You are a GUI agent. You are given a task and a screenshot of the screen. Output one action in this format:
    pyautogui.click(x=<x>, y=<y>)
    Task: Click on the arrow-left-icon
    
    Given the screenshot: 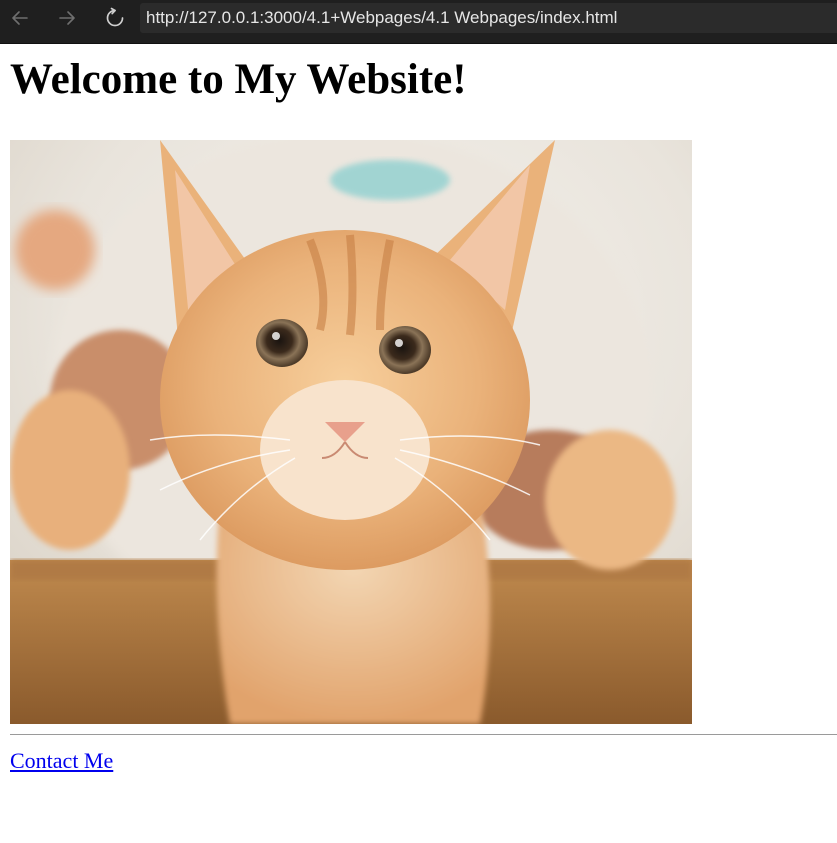 What is the action you would take?
    pyautogui.click(x=20, y=18)
    